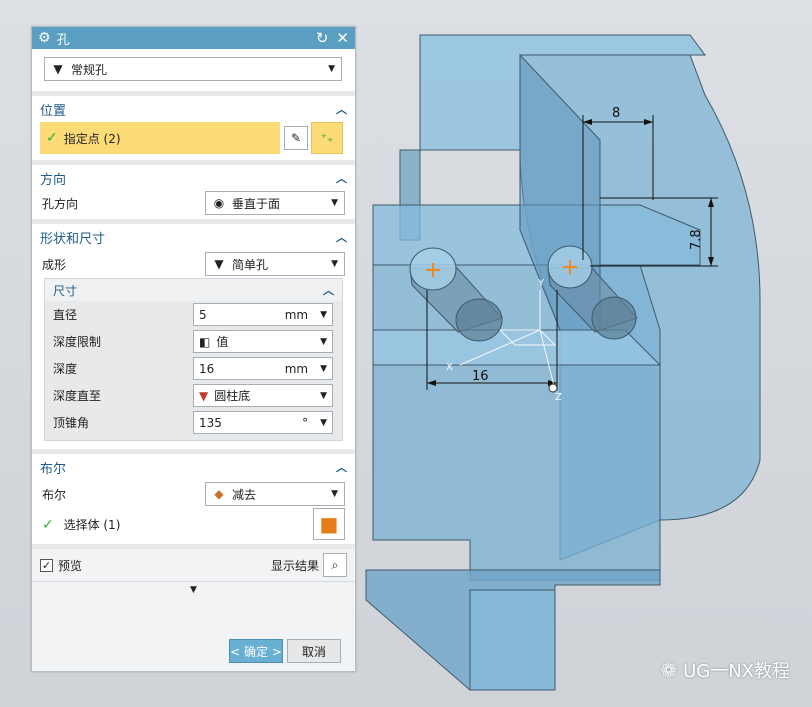 The width and height of the screenshot is (812, 707). What do you see at coordinates (204, 395) in the screenshot?
I see `cylinder-bottom-icon: ▼` at bounding box center [204, 395].